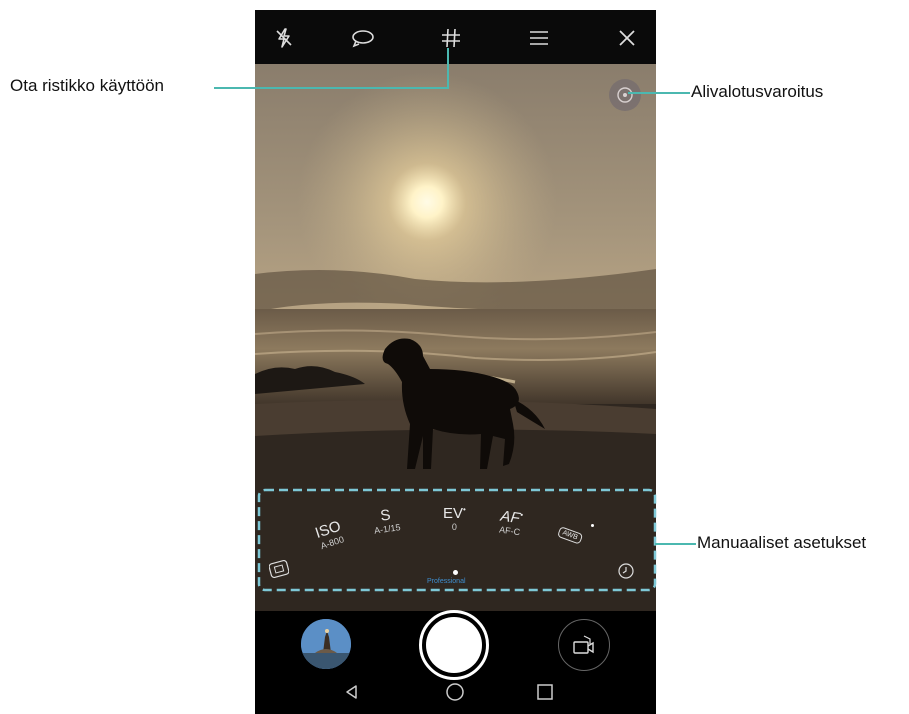 The width and height of the screenshot is (909, 714). I want to click on video-mode-button, so click(584, 645).